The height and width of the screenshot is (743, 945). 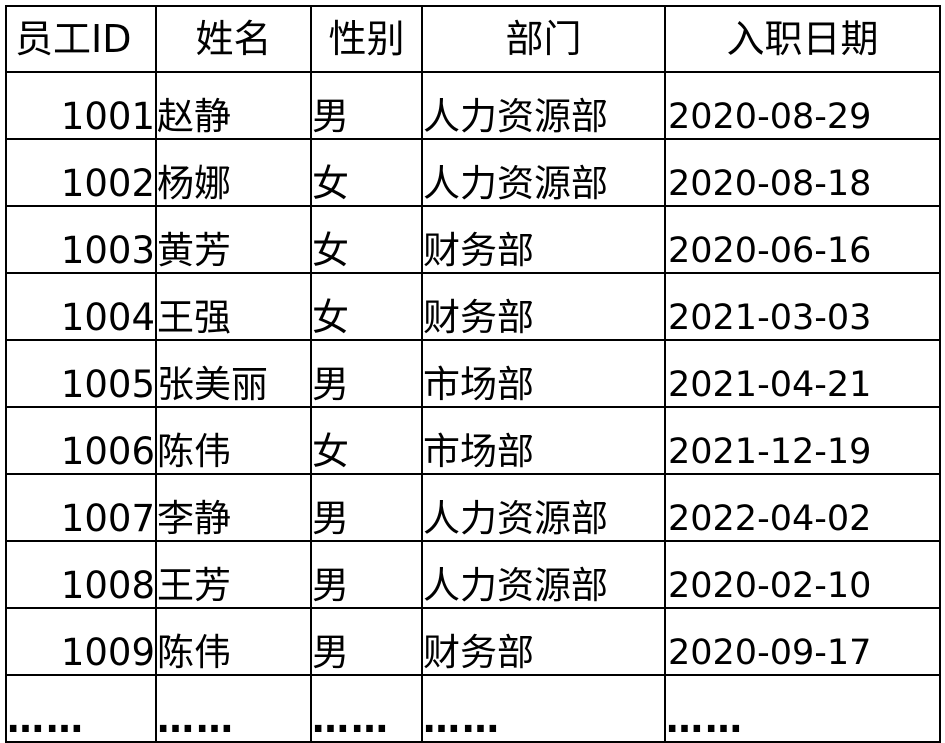 I want to click on column-header-gender: 性别, so click(x=366, y=39).